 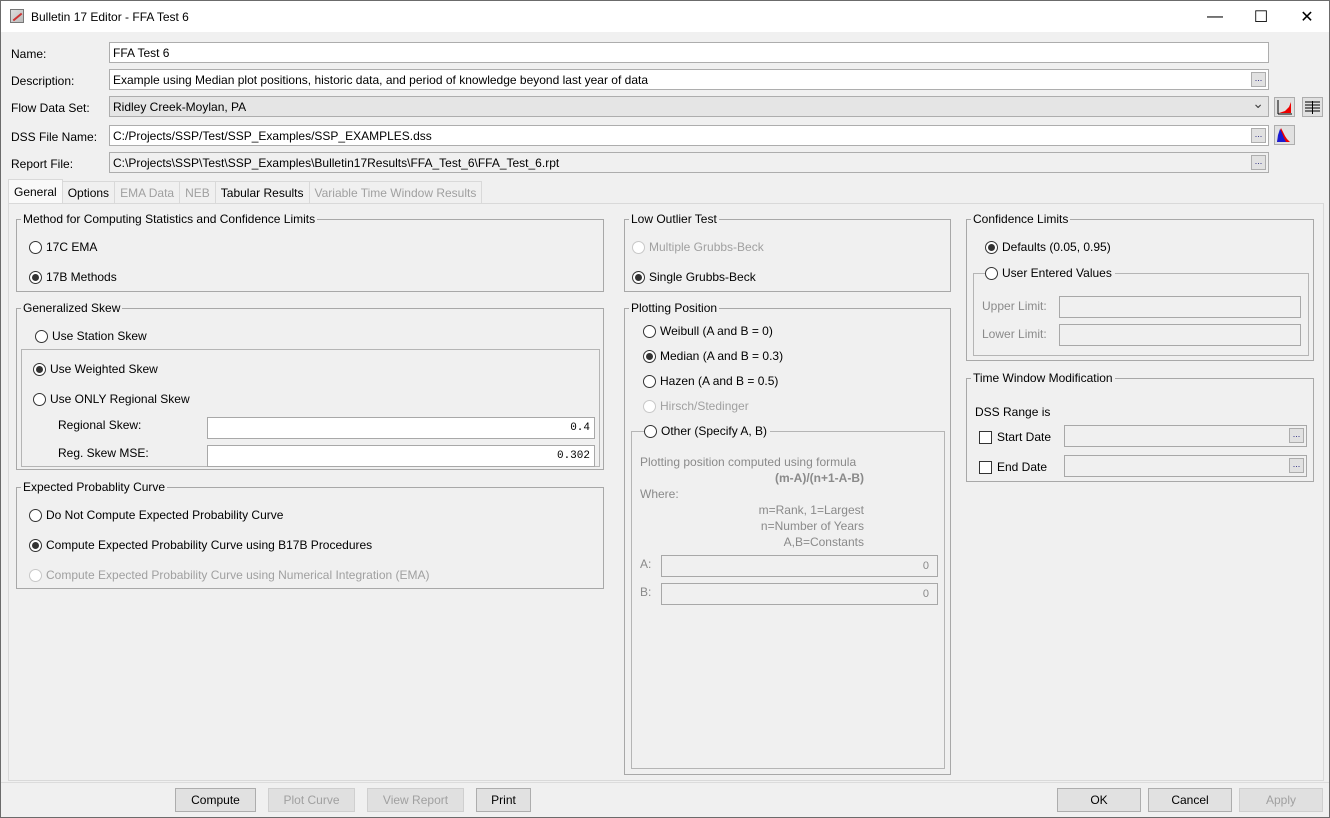 I want to click on upper-limit-input, so click(x=1180, y=307).